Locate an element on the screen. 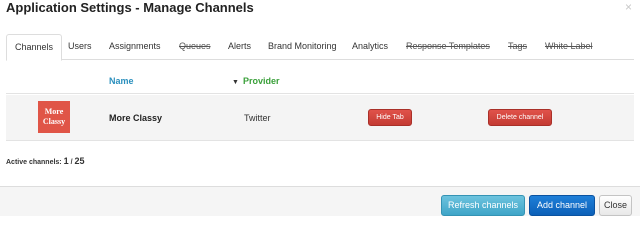 Image resolution: width=640 pixels, height=240 pixels. tab-tags: Tags is located at coordinates (517, 47).